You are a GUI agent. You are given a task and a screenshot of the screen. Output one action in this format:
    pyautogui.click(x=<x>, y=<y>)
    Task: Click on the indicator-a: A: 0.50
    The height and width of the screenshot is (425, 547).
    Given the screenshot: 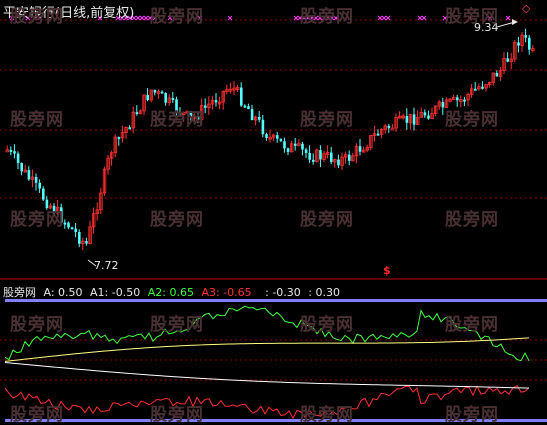 What is the action you would take?
    pyautogui.click(x=63, y=292)
    